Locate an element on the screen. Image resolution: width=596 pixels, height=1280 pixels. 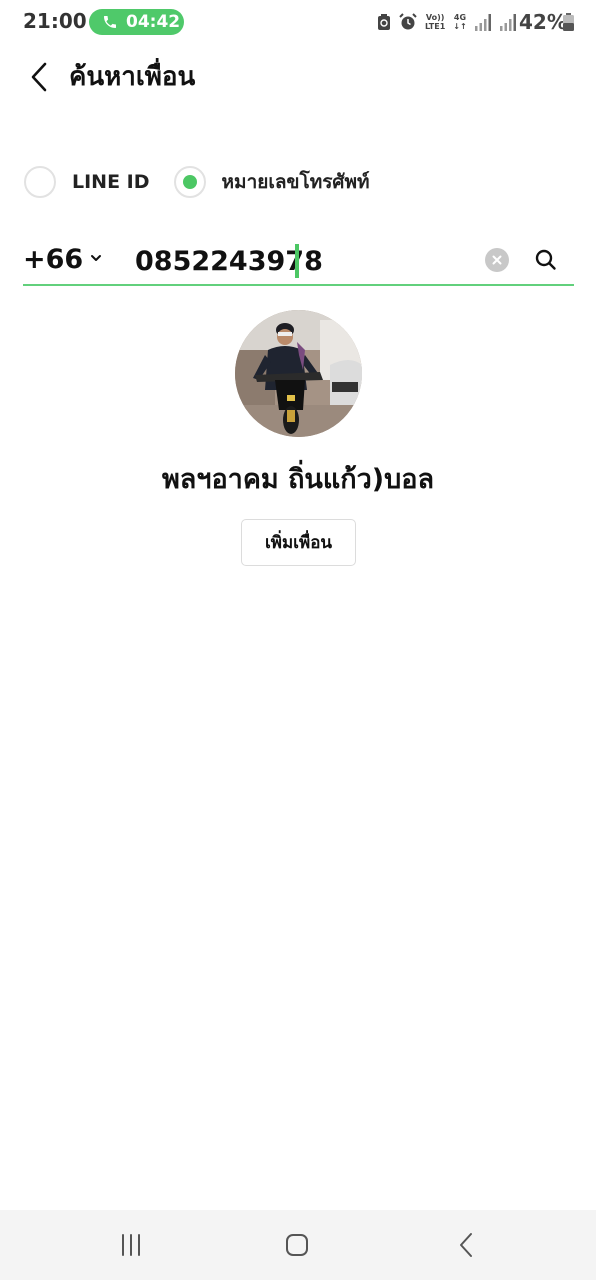
radio-option-phone: หมายเลขโทรศัพท์ is located at coordinates (271, 182).